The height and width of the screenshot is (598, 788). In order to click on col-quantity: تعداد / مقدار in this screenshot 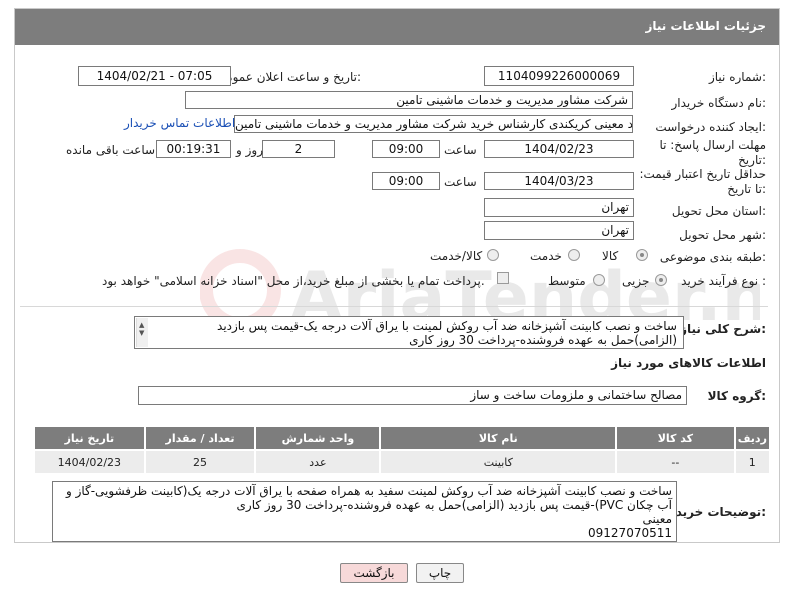, I will do `click(200, 438)`.